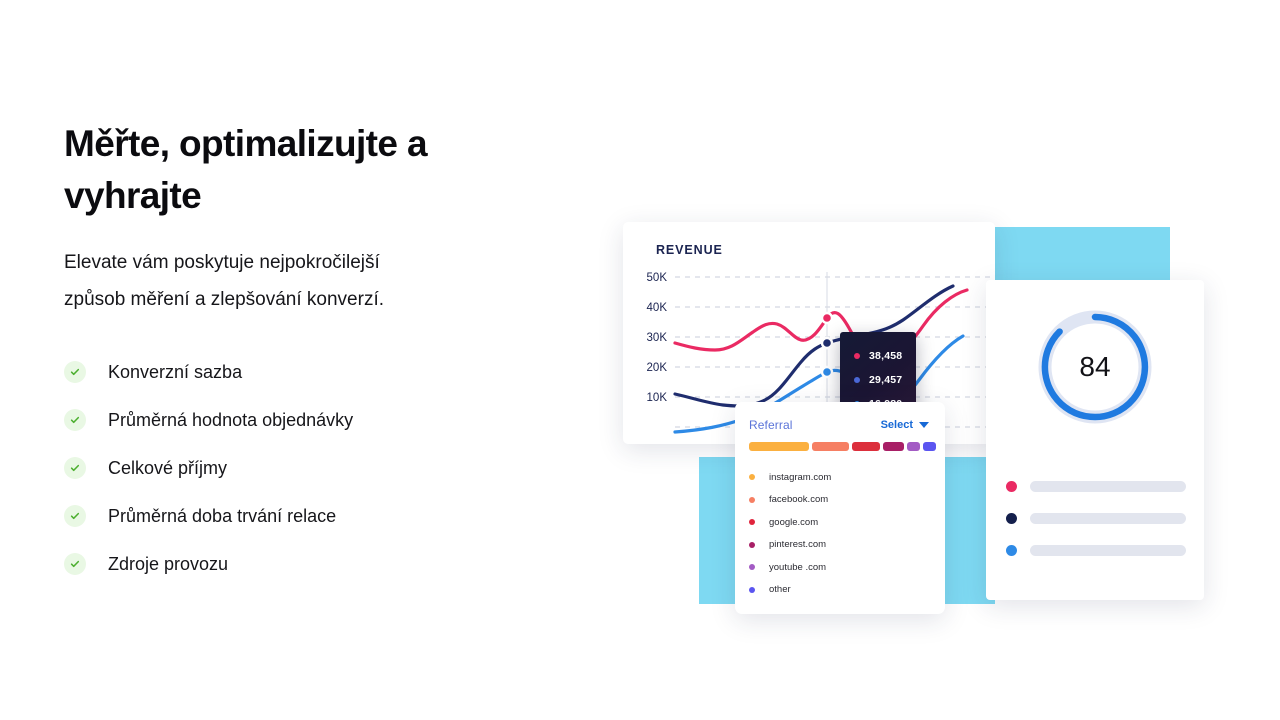  Describe the element at coordinates (844, 590) in the screenshot. I see `list-item: other` at that location.